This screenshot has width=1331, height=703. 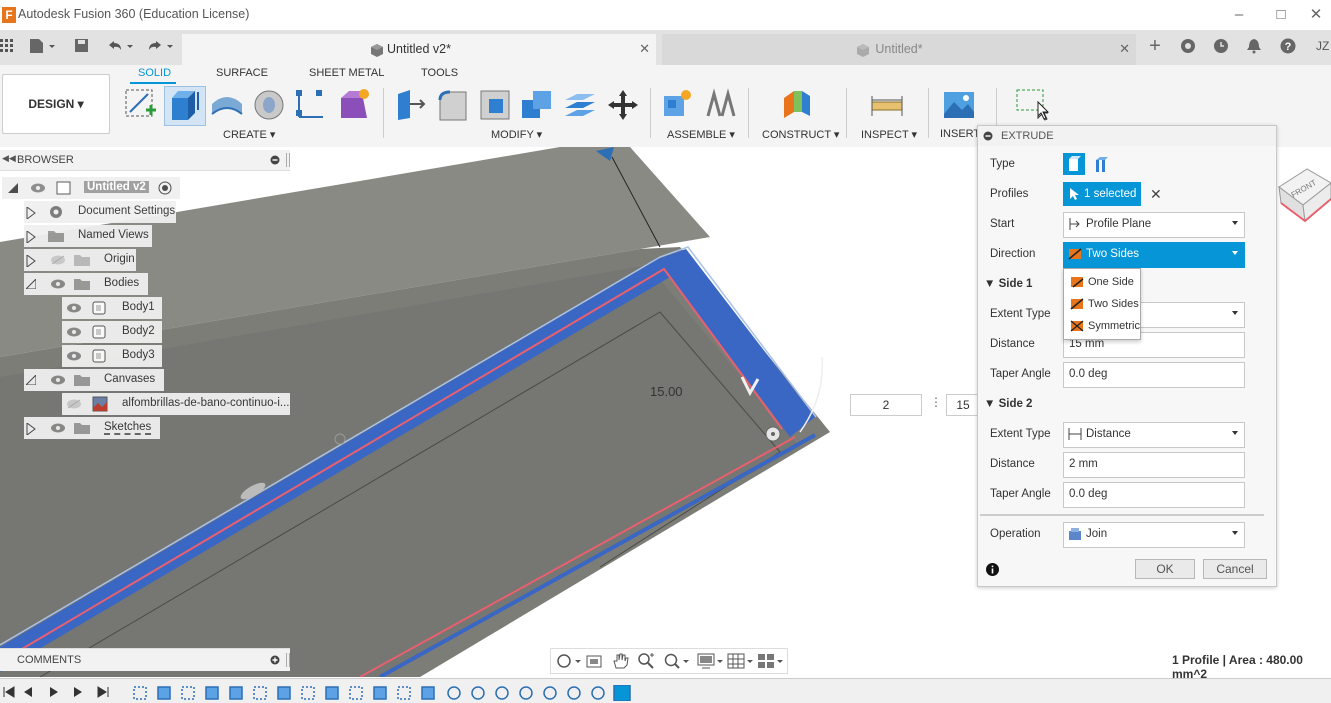 I want to click on press-pull-icon, so click(x=411, y=105).